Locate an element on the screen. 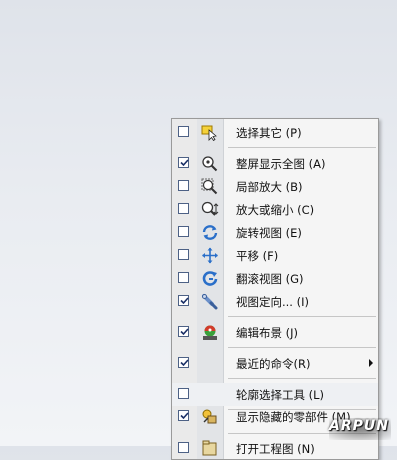 This screenshot has width=397, height=460. open-drawing-icon is located at coordinates (209, 448).